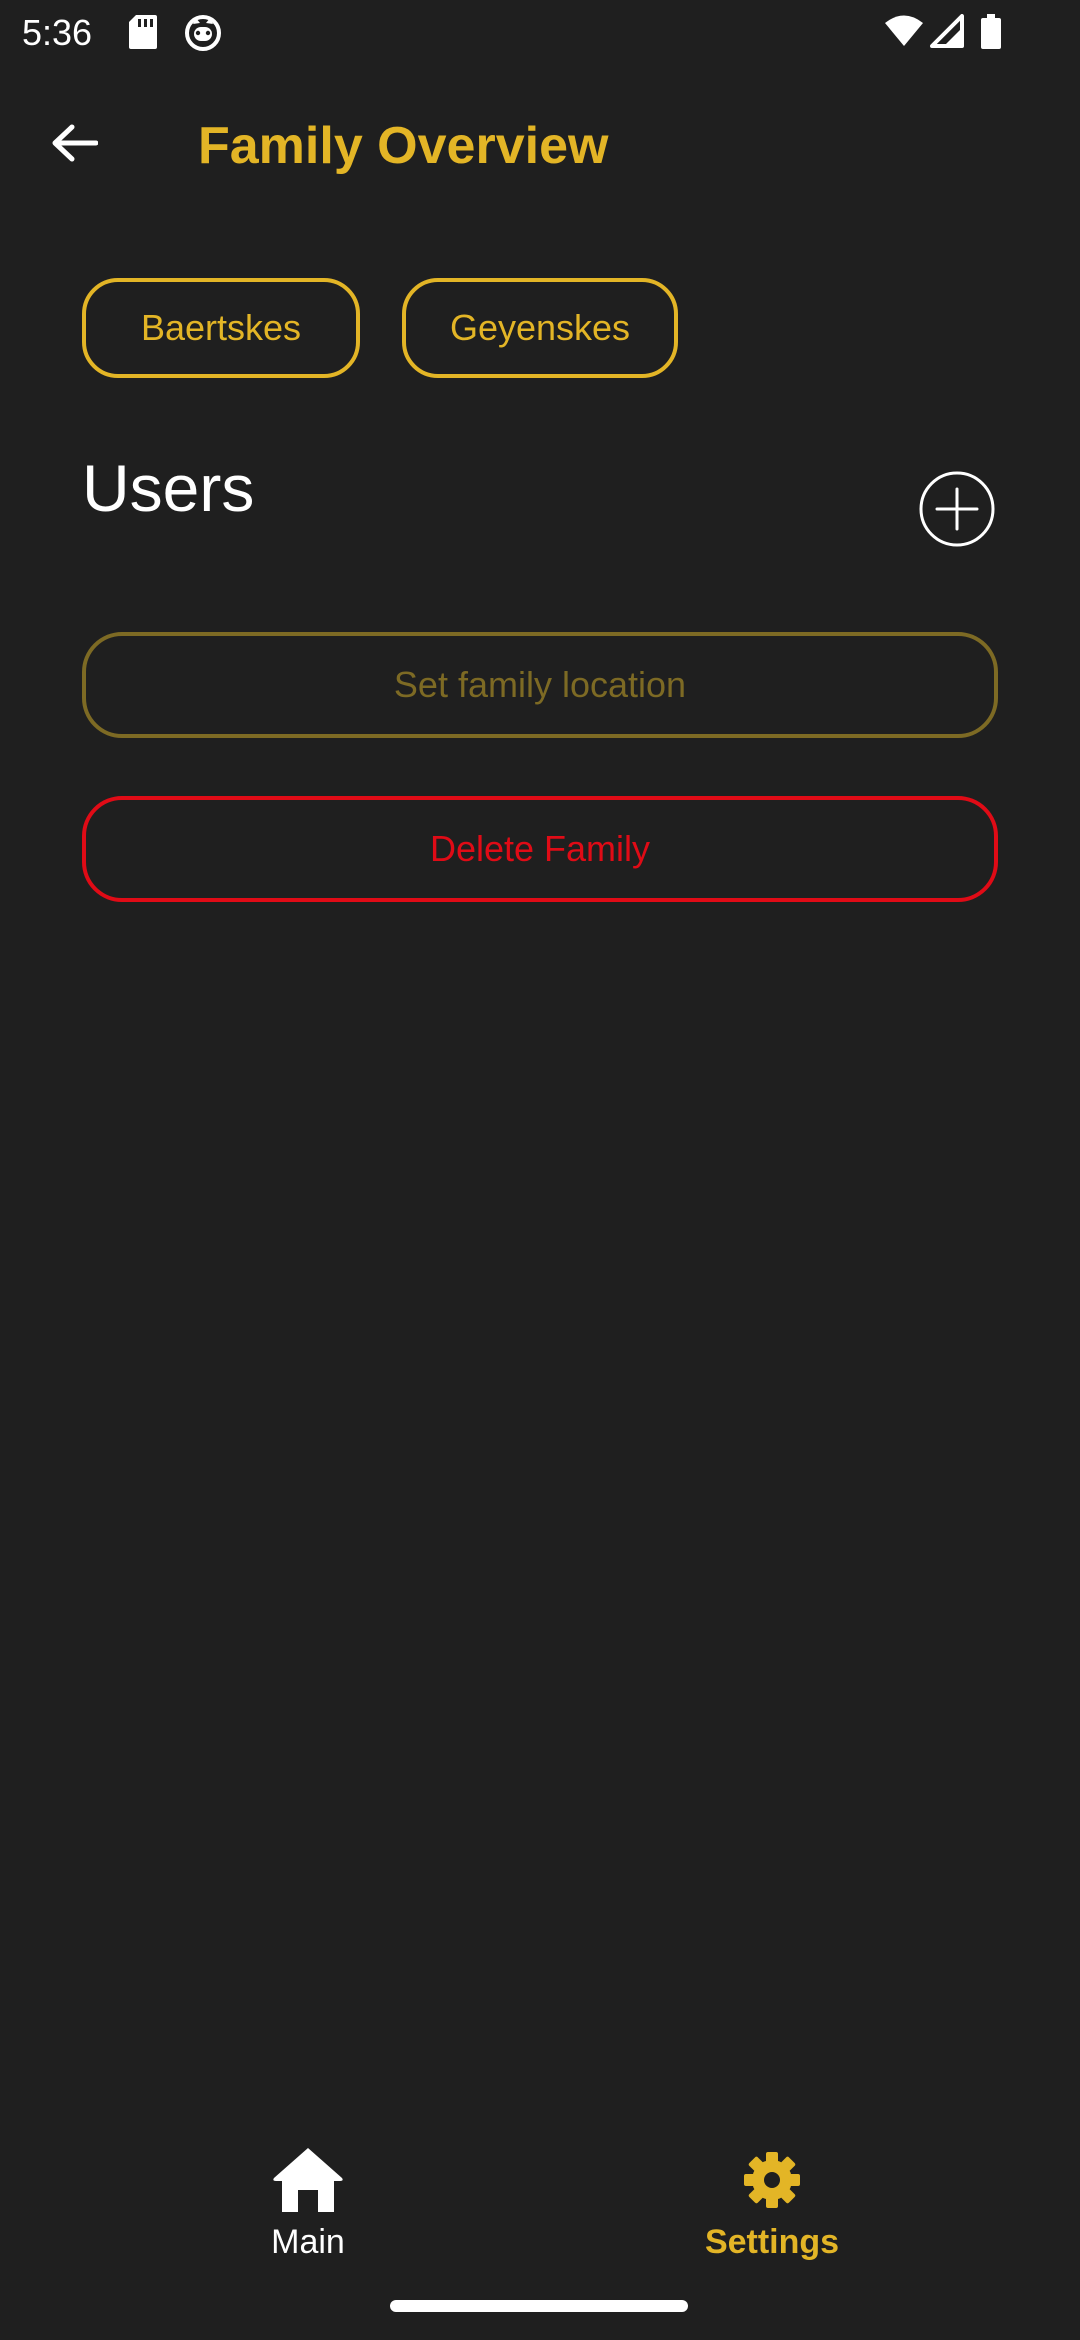  What do you see at coordinates (904, 33) in the screenshot?
I see `wifi-icon` at bounding box center [904, 33].